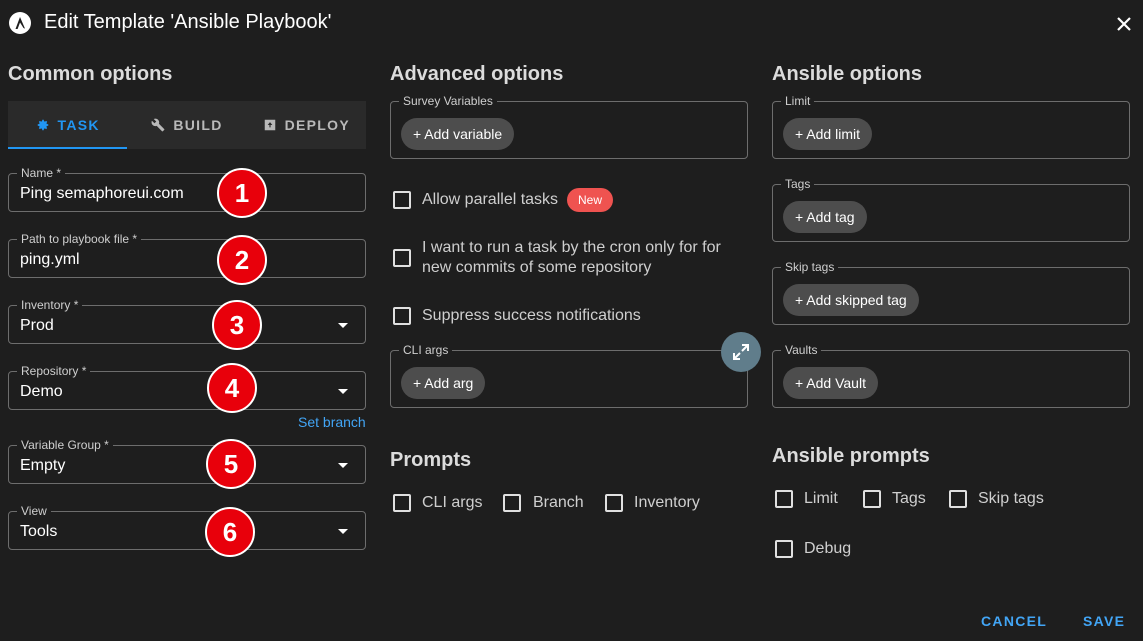 The width and height of the screenshot is (1143, 641). What do you see at coordinates (102, 193) in the screenshot?
I see `name-field-value: Ping semaphoreui.com` at bounding box center [102, 193].